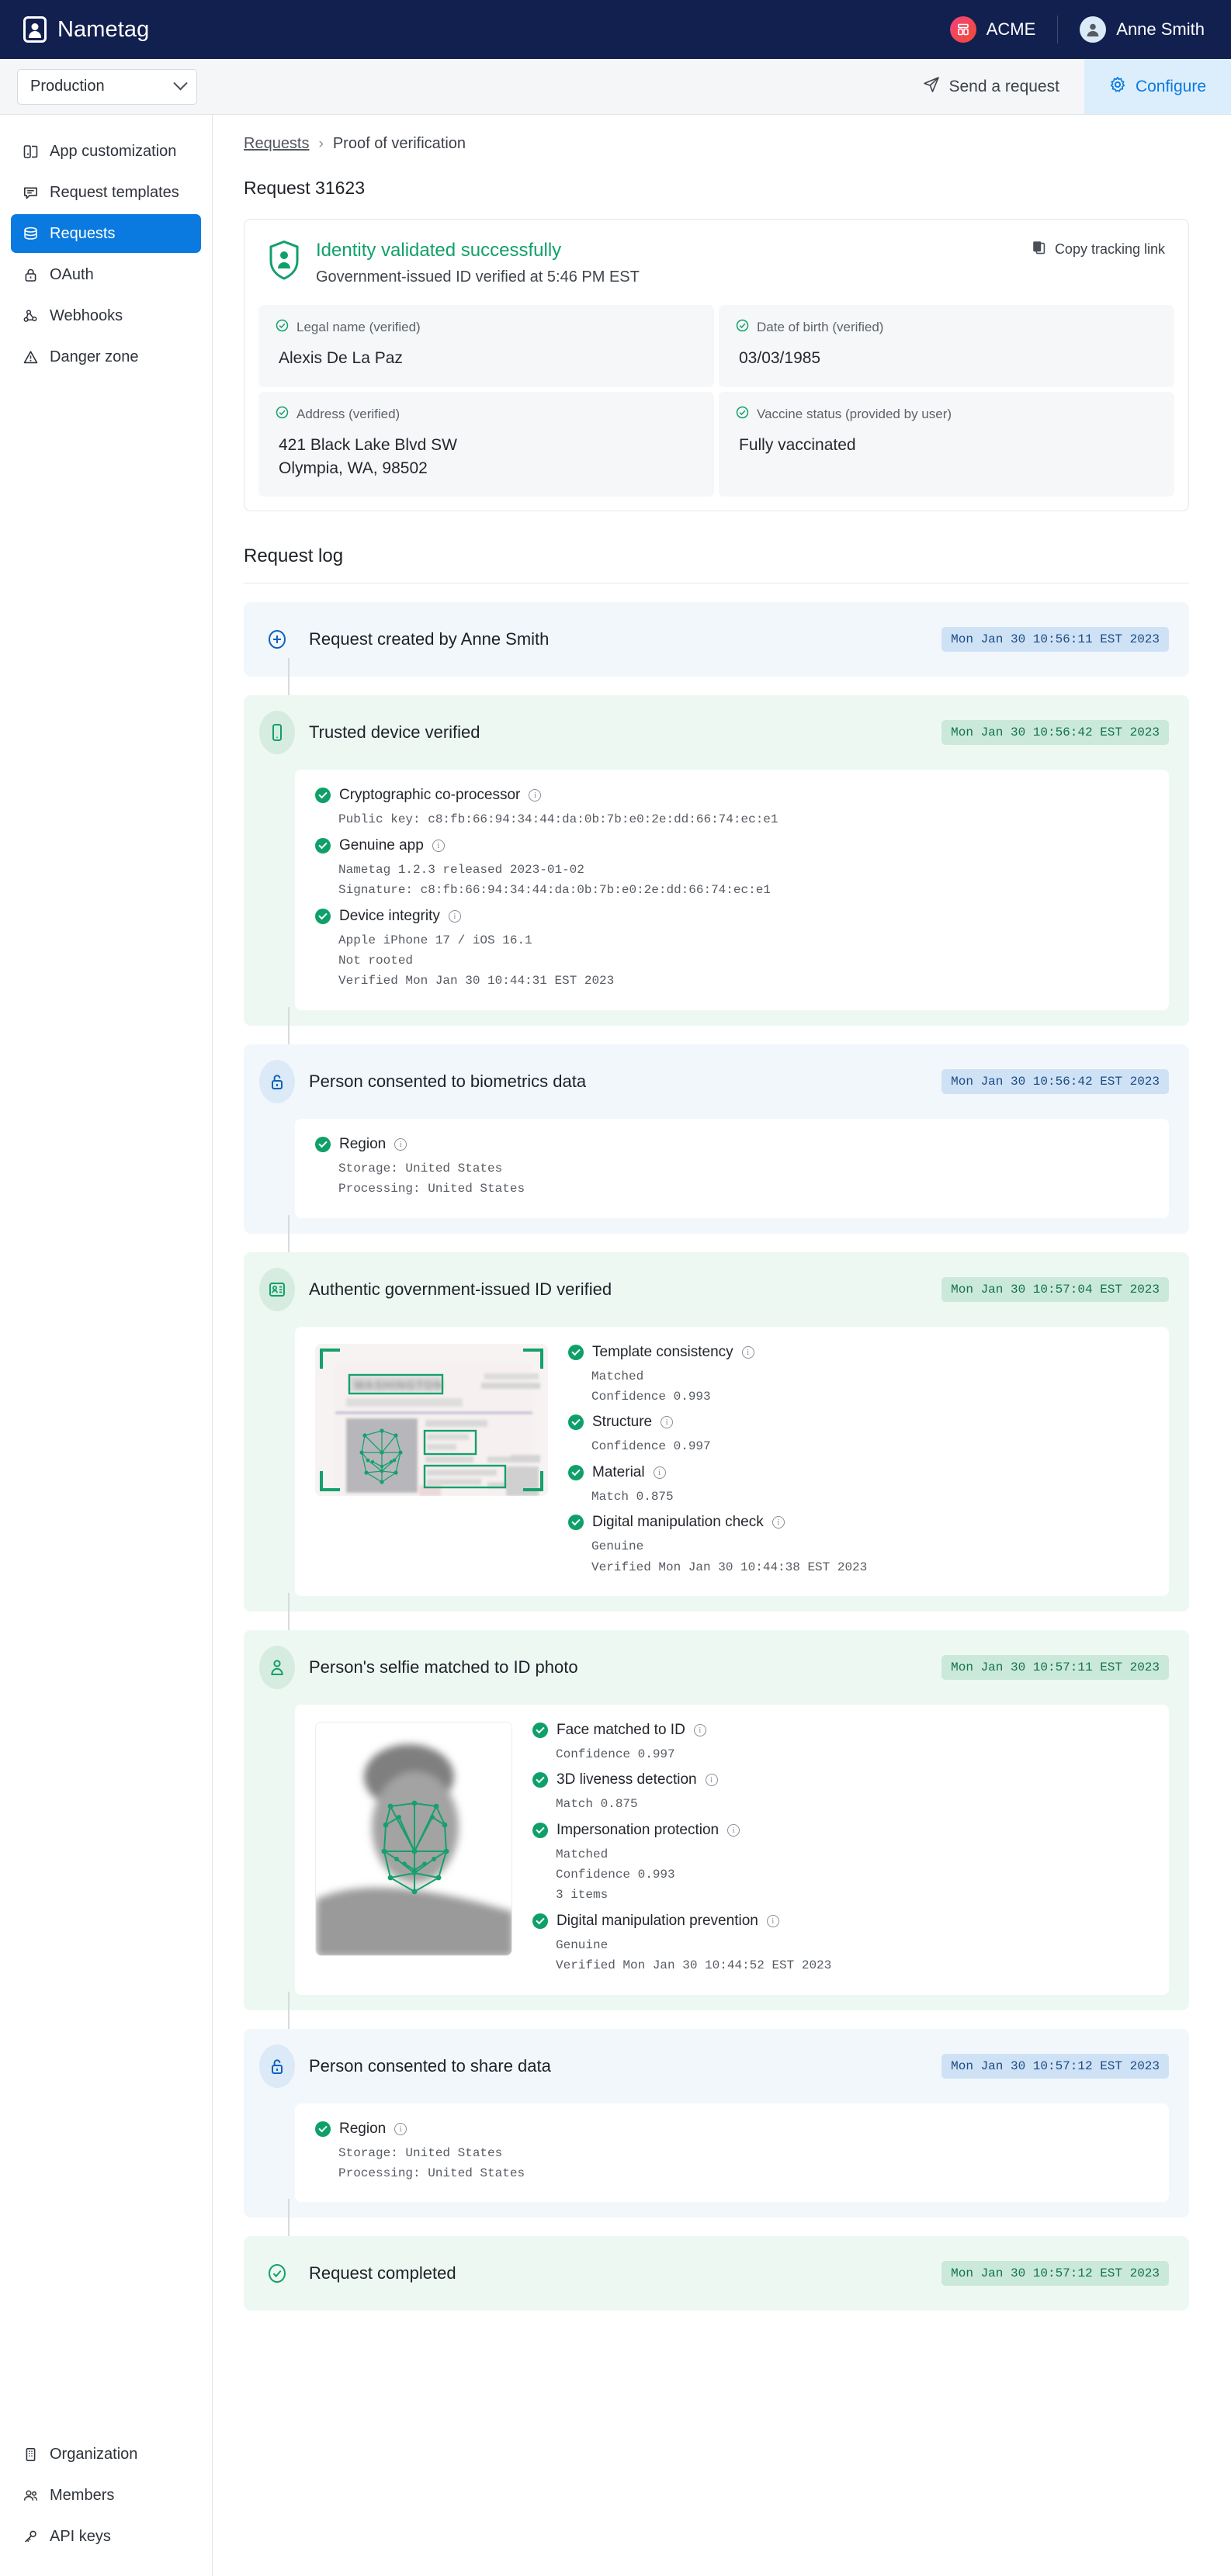 This screenshot has height=2576, width=1231. I want to click on check-label: Digital manipulation check, so click(678, 1522).